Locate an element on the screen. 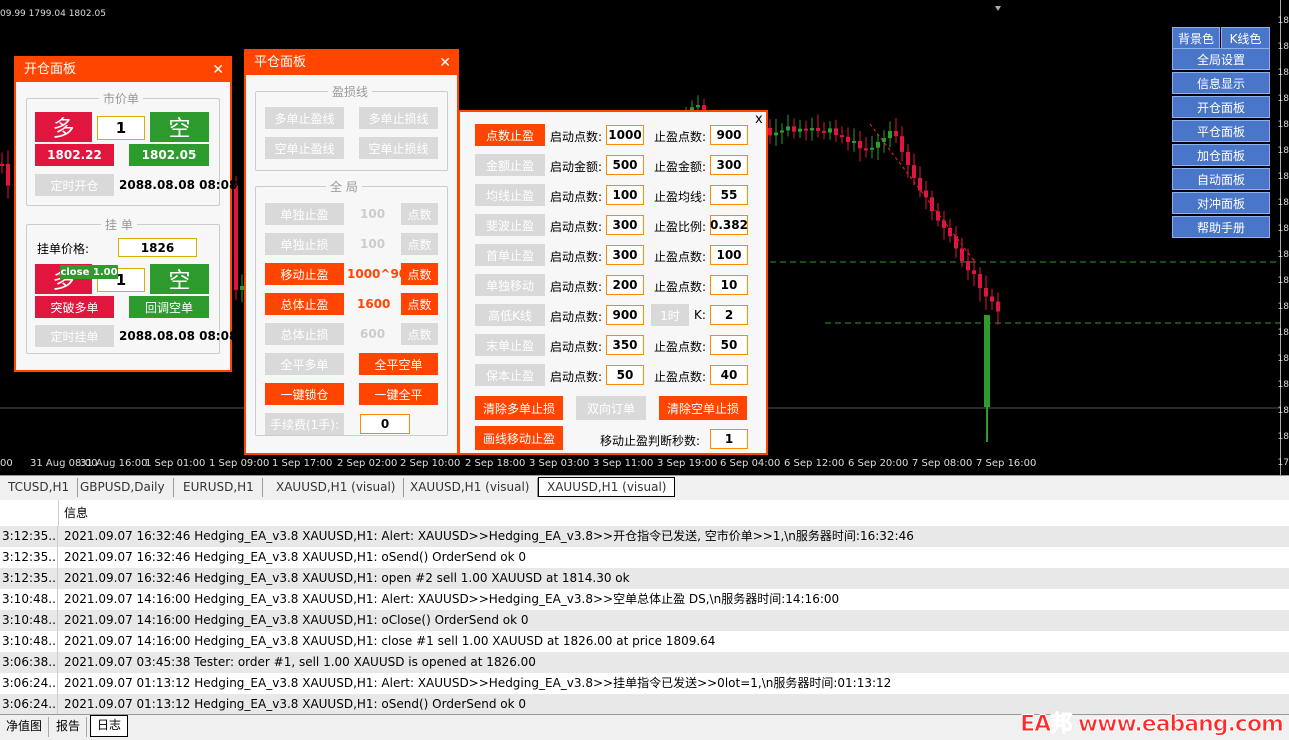  close-all-sell-button: 全平空单 is located at coordinates (398, 364).